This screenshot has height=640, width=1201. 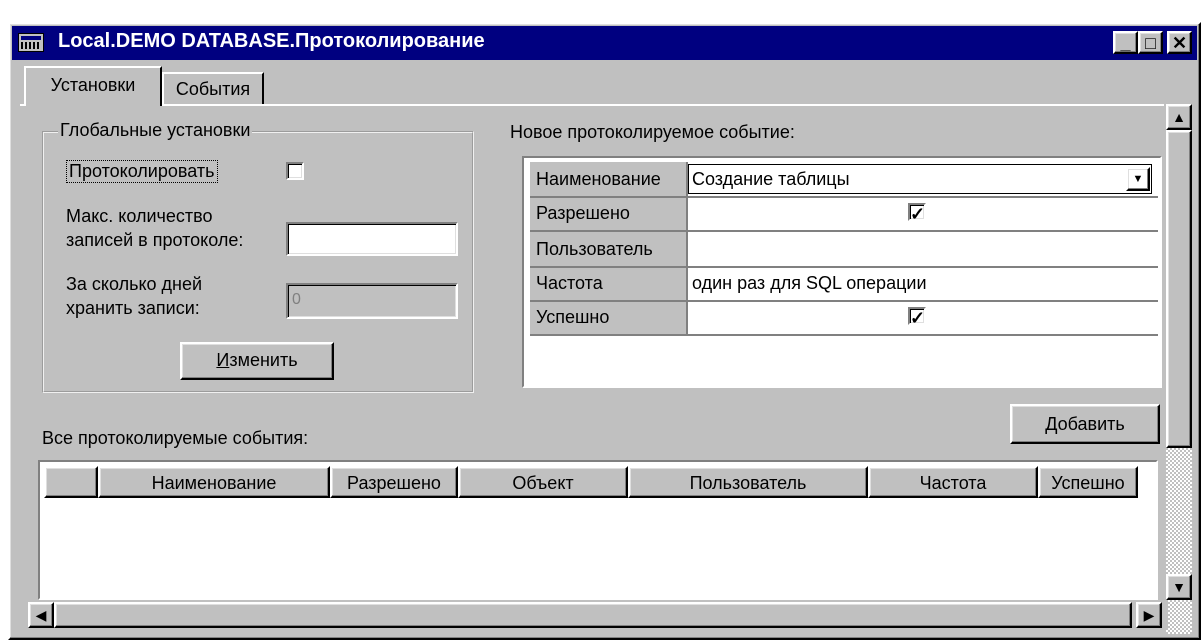 I want to click on success-checkbox: ✓, so click(x=917, y=317).